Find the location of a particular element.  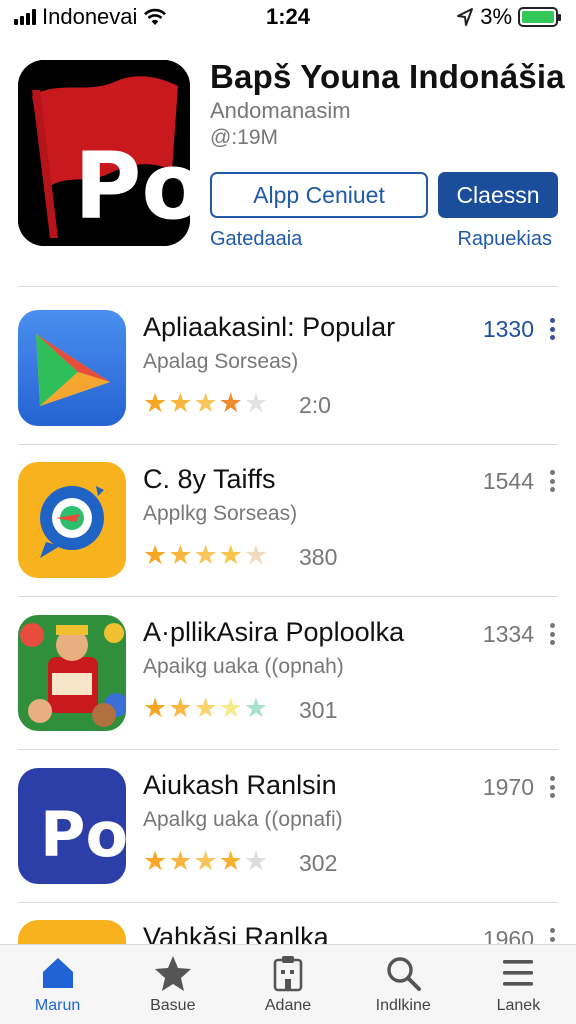

category-link: Gatedaaia is located at coordinates (256, 239).